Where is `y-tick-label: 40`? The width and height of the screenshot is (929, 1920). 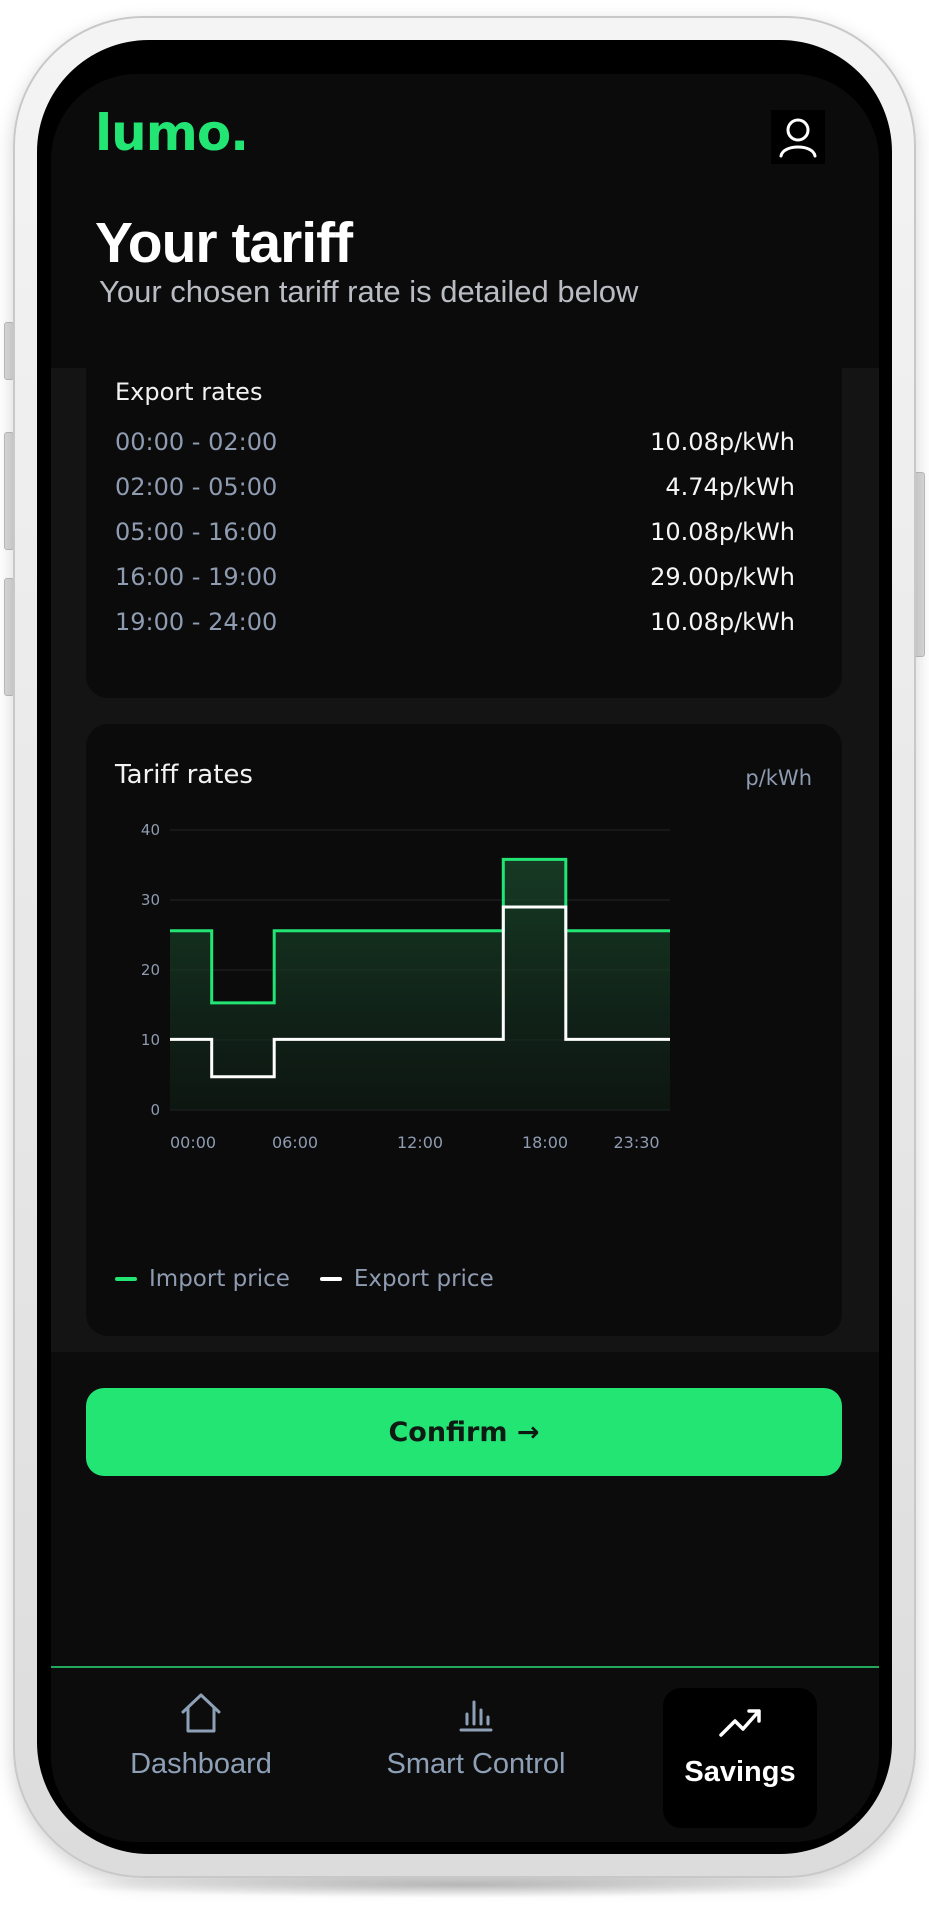
y-tick-label: 40 is located at coordinates (150, 830).